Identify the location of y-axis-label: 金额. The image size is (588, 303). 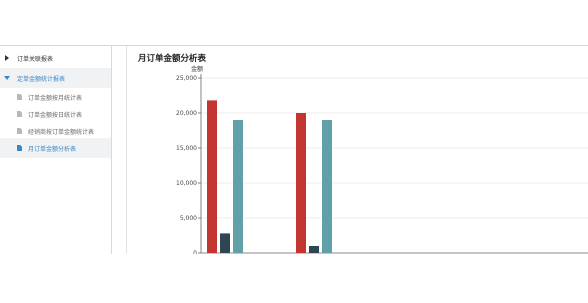
(197, 69).